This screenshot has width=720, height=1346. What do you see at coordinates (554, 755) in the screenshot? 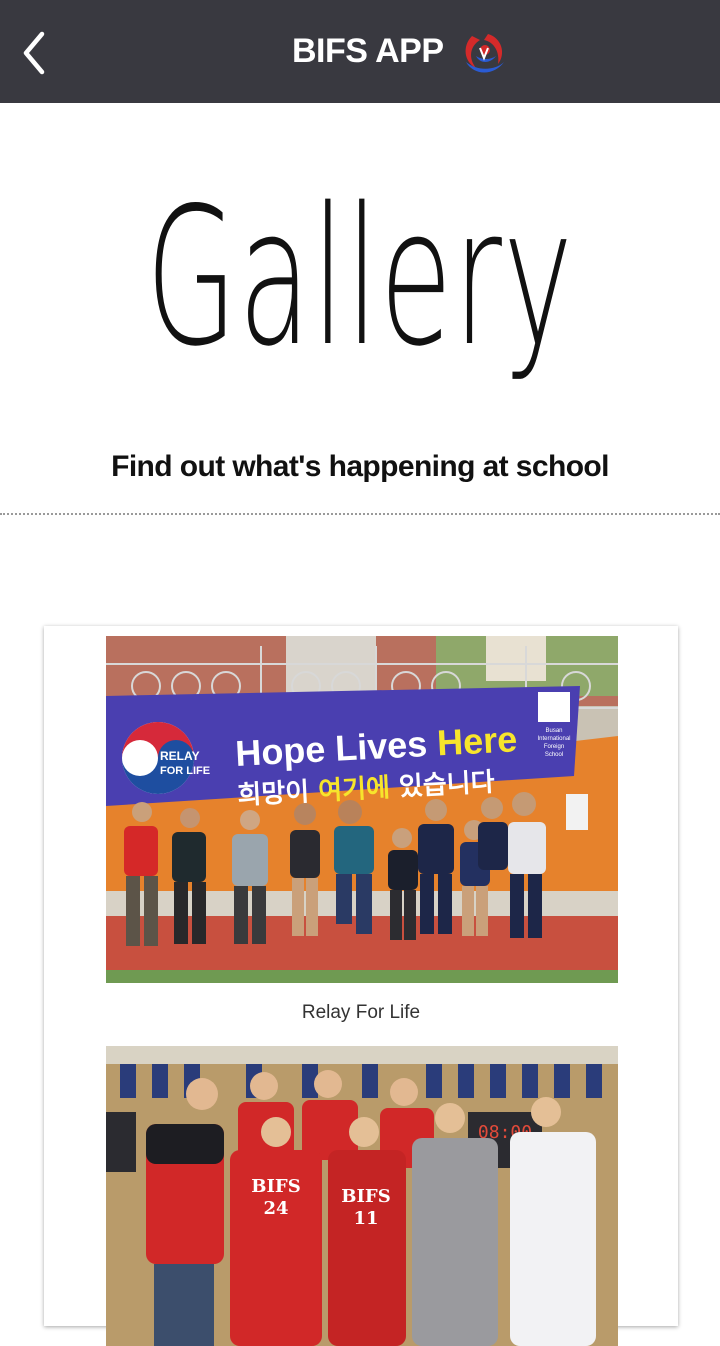
I see `banner-school-line4: School` at bounding box center [554, 755].